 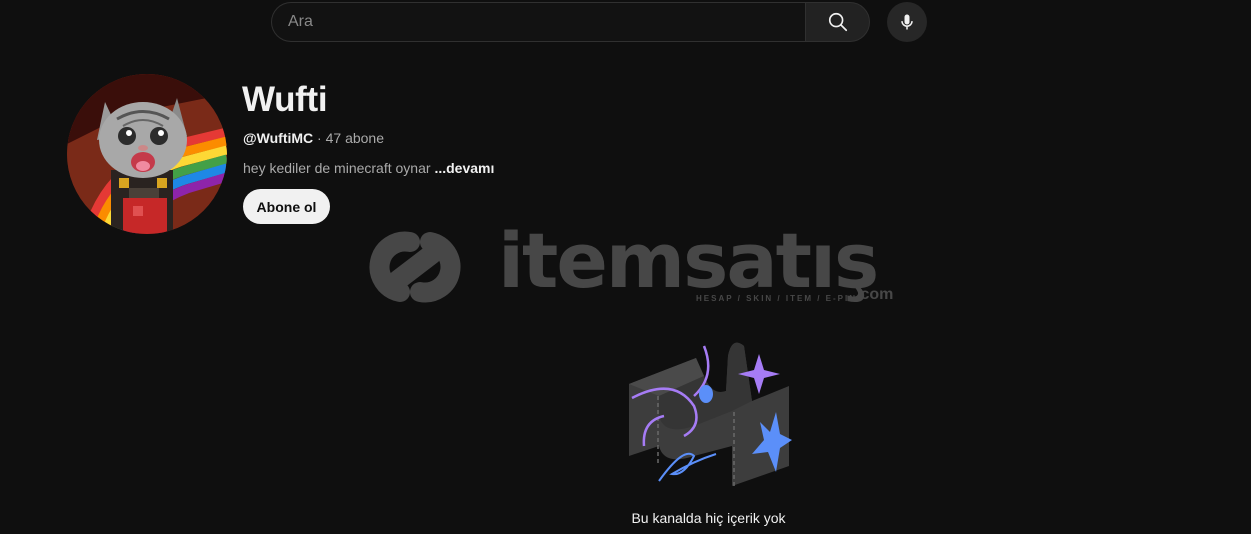 I want to click on search-bar, so click(x=570, y=22).